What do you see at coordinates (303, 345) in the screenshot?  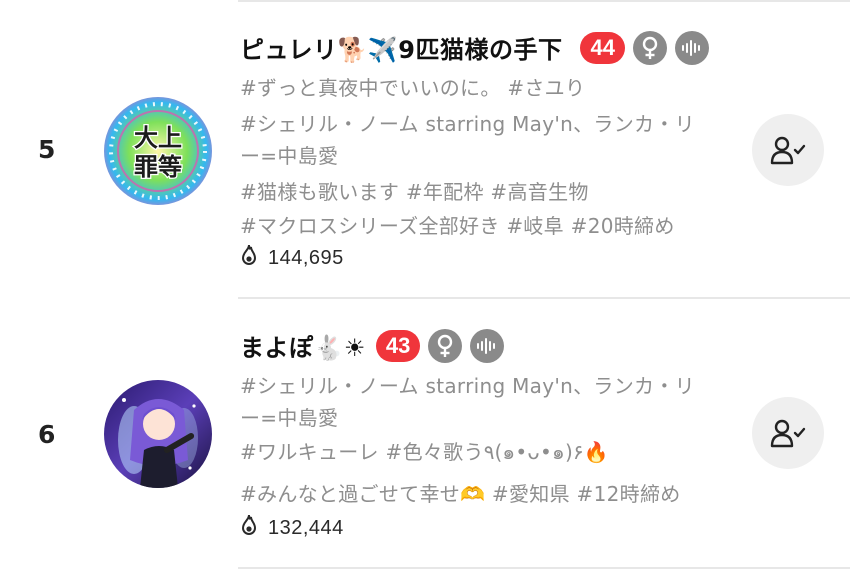 I see `user-name: まよぽ🐇☀` at bounding box center [303, 345].